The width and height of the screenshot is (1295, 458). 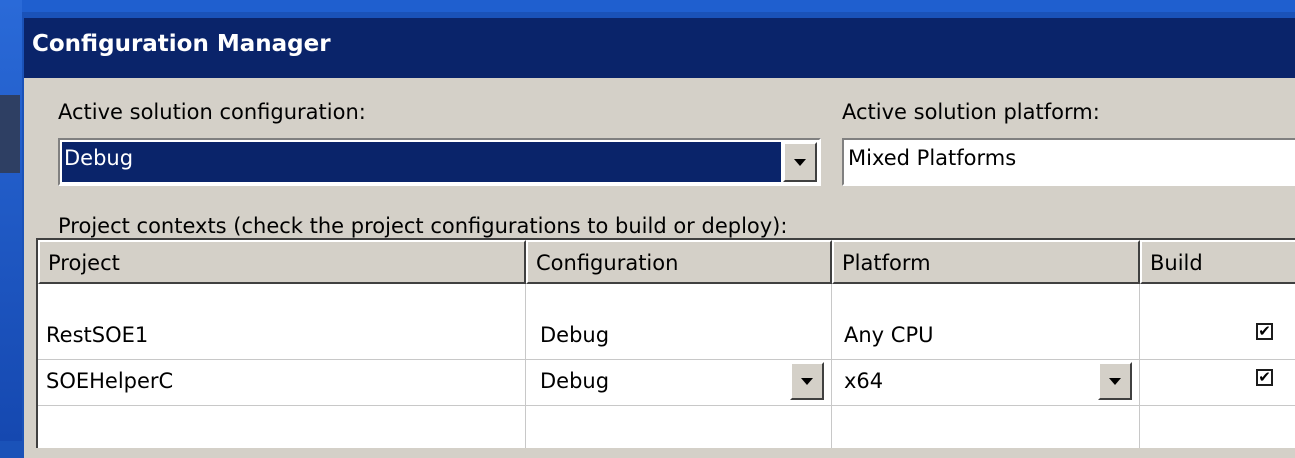 What do you see at coordinates (84, 263) in the screenshot?
I see `column-header-label: Project` at bounding box center [84, 263].